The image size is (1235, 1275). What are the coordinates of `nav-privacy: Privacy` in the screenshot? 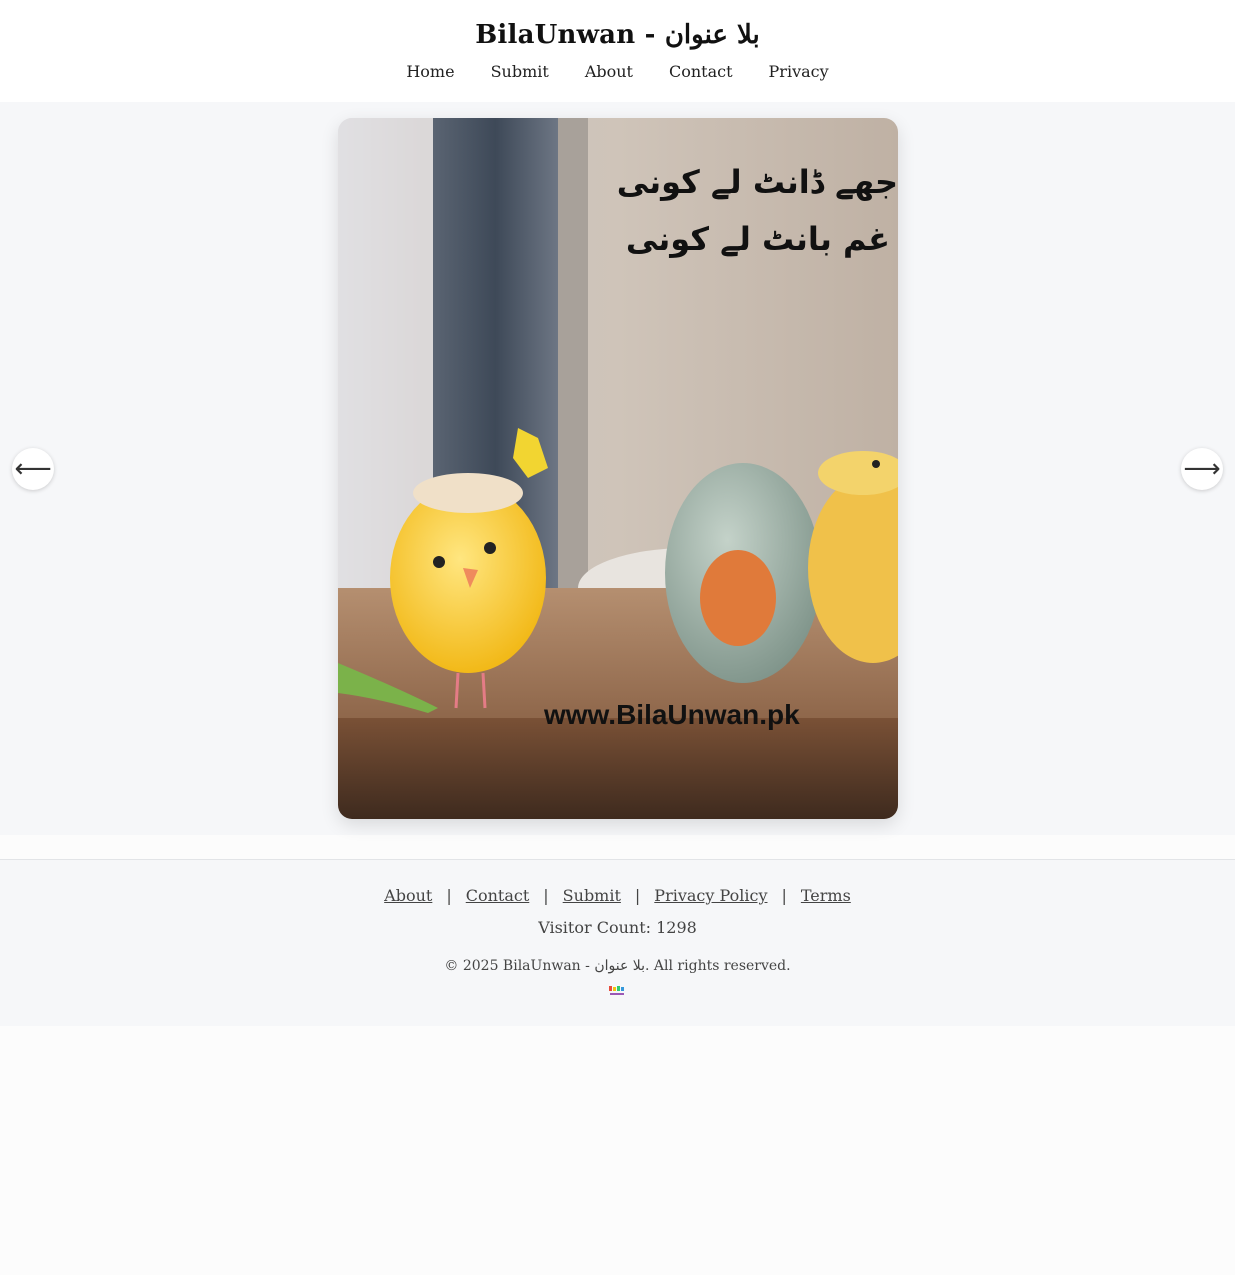 It's located at (799, 71).